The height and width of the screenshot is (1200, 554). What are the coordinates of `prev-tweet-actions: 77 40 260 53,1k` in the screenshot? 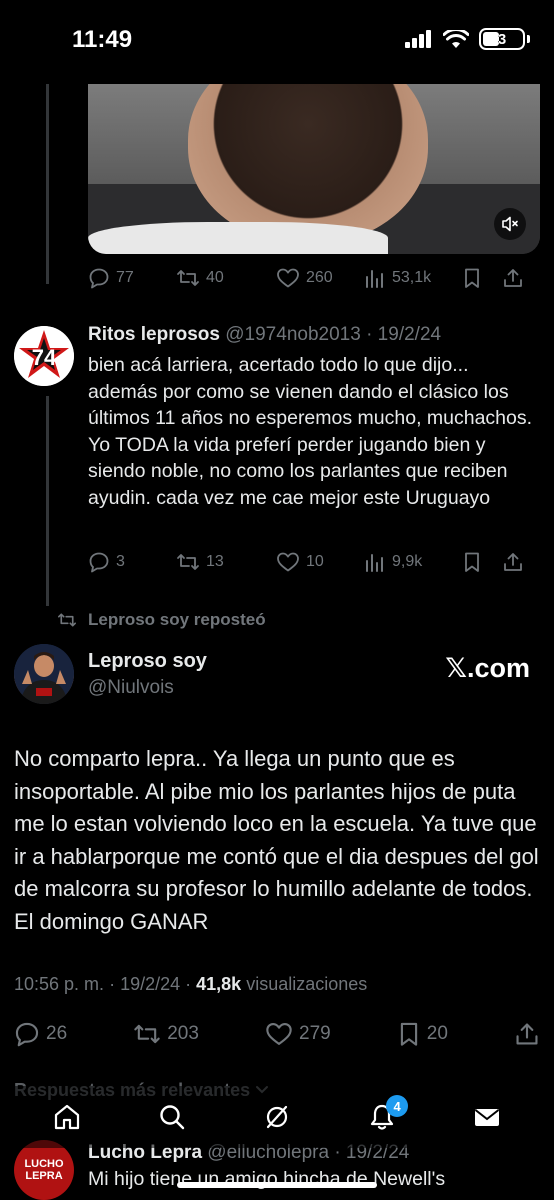 It's located at (314, 278).